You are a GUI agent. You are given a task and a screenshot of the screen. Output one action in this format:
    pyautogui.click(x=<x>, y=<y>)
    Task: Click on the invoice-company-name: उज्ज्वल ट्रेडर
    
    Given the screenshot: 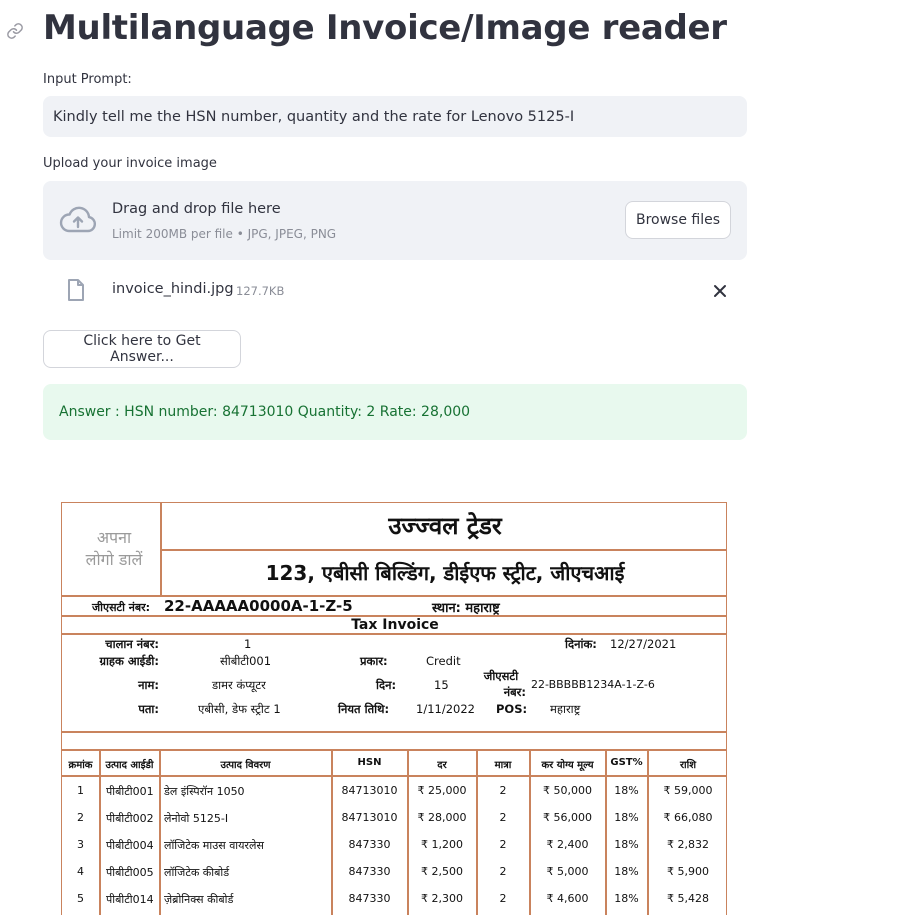 What is the action you would take?
    pyautogui.click(x=445, y=526)
    